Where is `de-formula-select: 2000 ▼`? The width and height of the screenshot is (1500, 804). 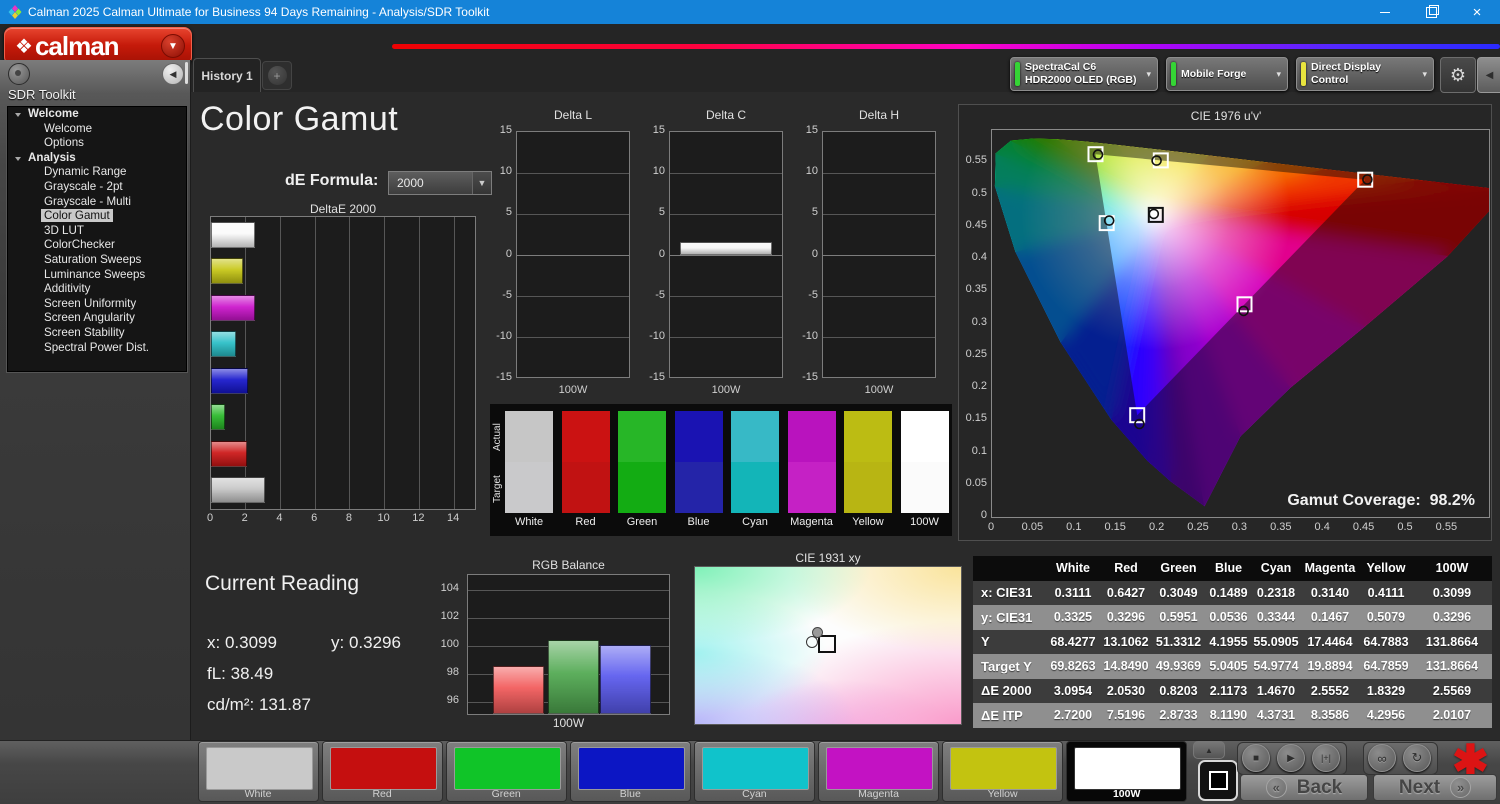
de-formula-select: 2000 ▼ is located at coordinates (440, 183).